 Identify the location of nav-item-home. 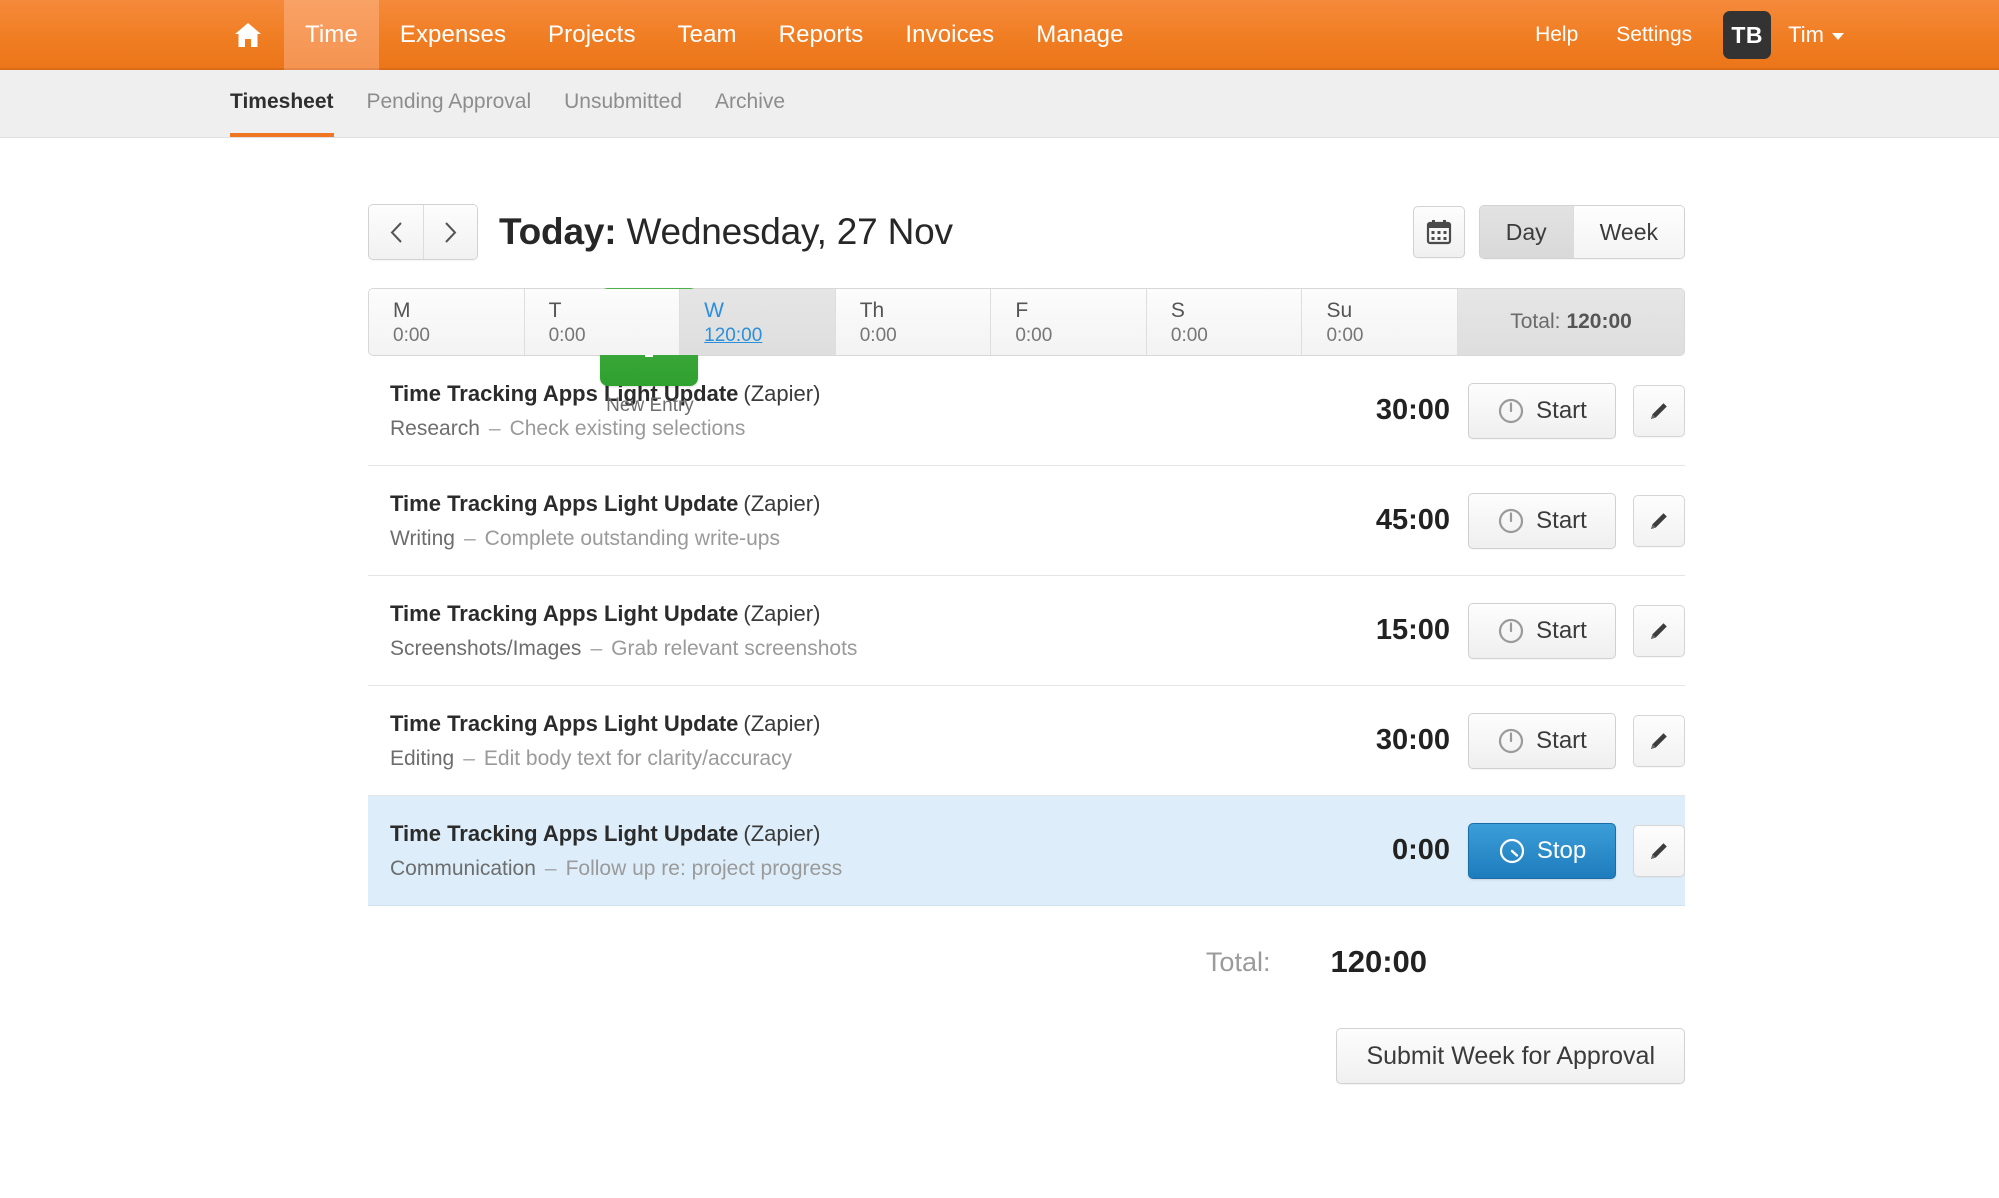
(248, 35).